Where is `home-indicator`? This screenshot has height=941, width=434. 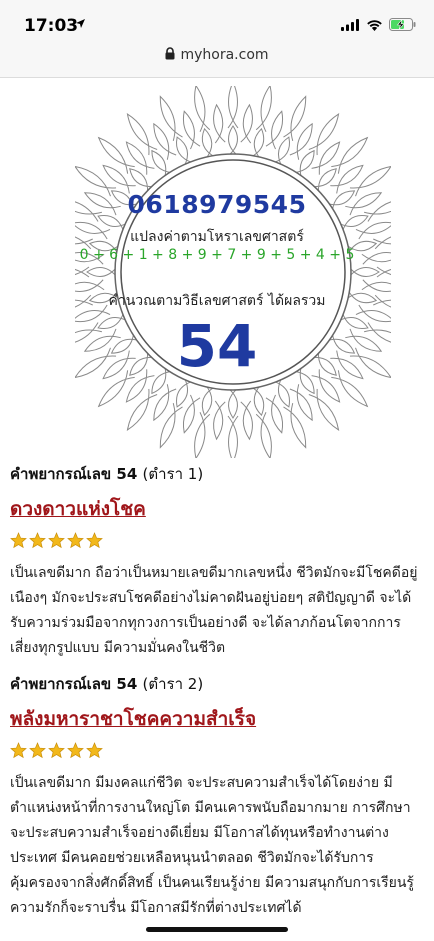
home-indicator is located at coordinates (217, 929).